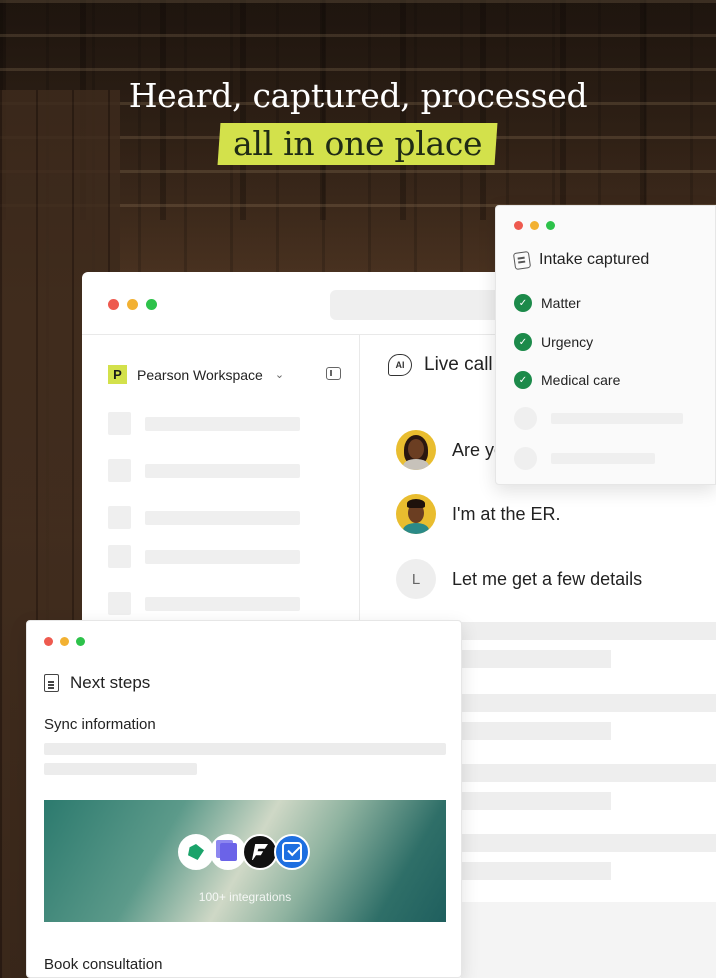 The image size is (716, 978). I want to click on intake-item: ✓ Matter, so click(547, 303).